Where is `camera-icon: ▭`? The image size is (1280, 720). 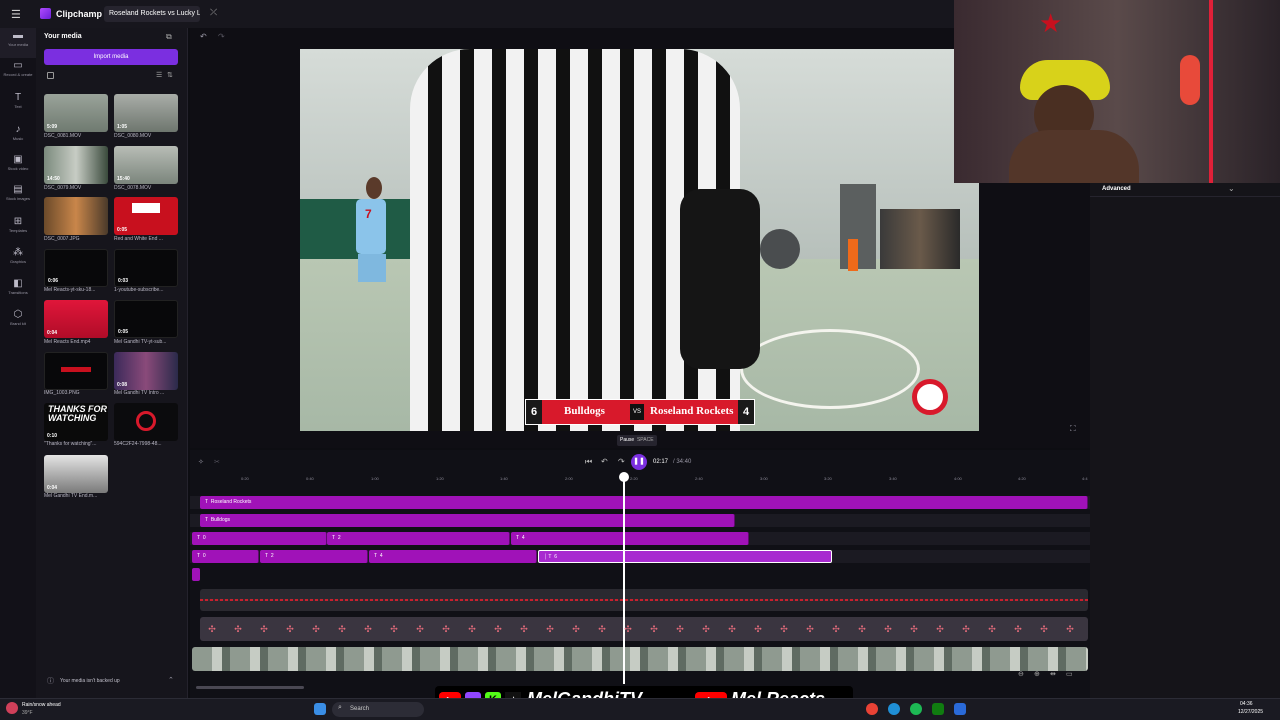 camera-icon: ▭ is located at coordinates (18, 65).